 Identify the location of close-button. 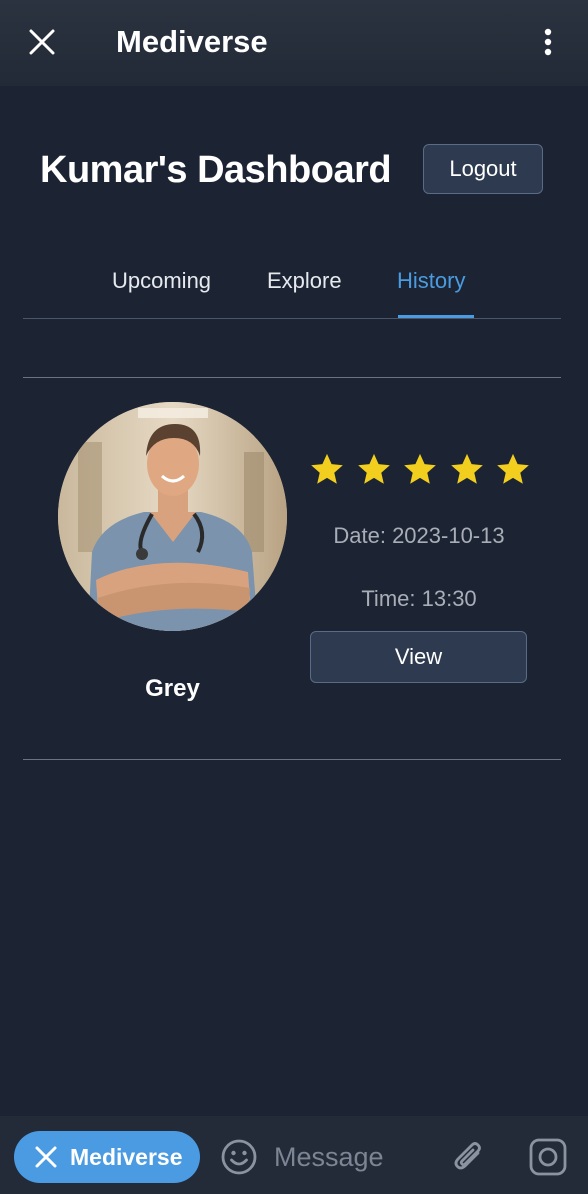
(42, 42).